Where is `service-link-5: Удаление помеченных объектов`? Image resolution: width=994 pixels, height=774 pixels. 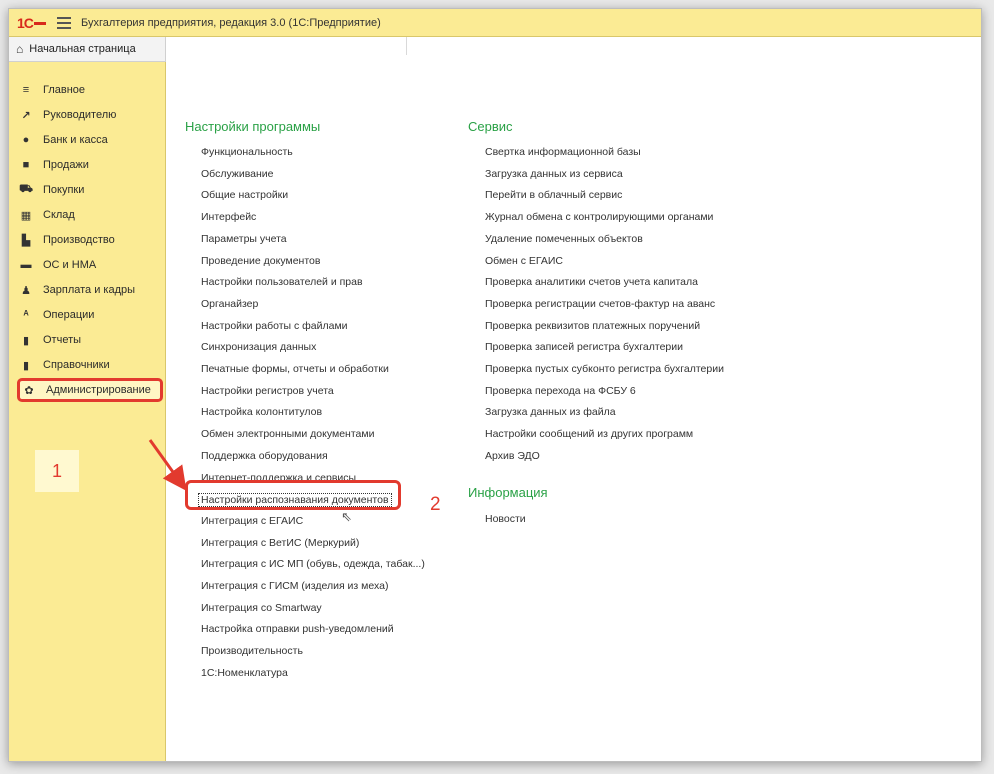 service-link-5: Удаление помеченных объектов is located at coordinates (564, 239).